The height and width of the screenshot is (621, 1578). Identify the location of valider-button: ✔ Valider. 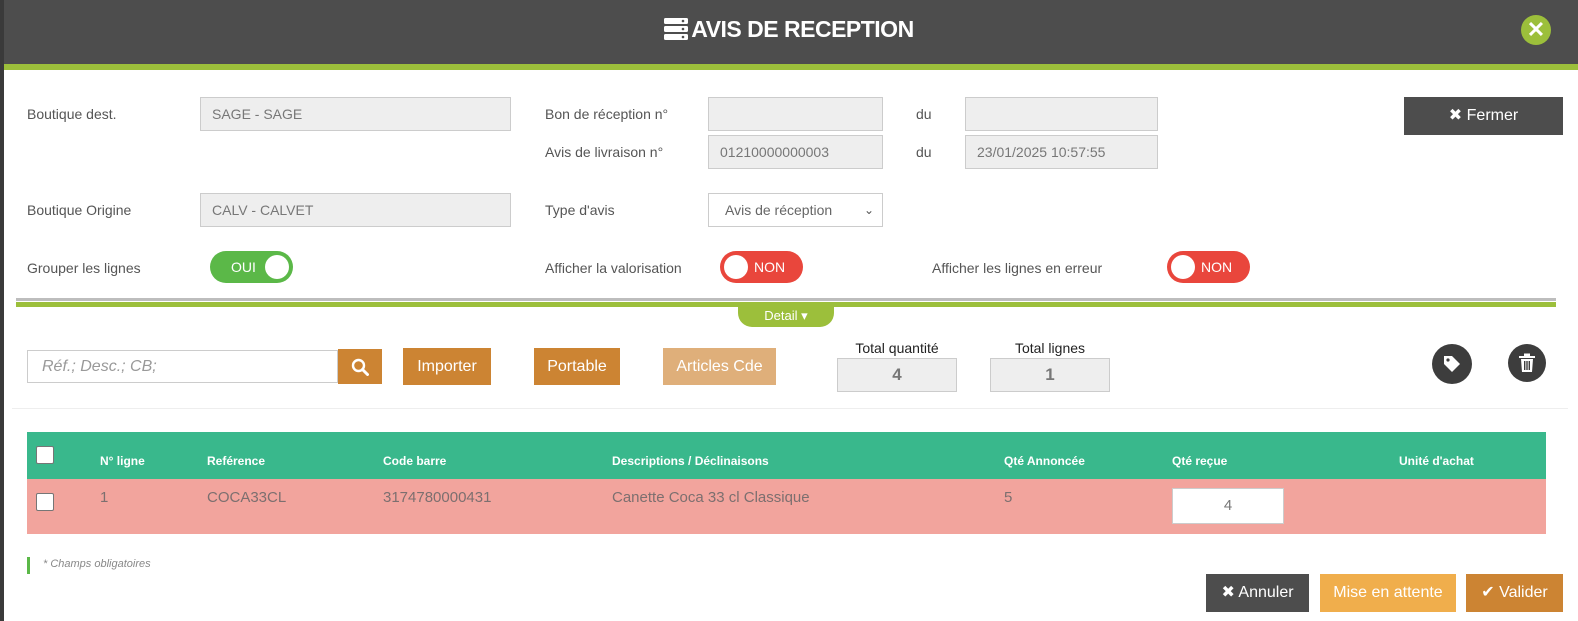
(1514, 593).